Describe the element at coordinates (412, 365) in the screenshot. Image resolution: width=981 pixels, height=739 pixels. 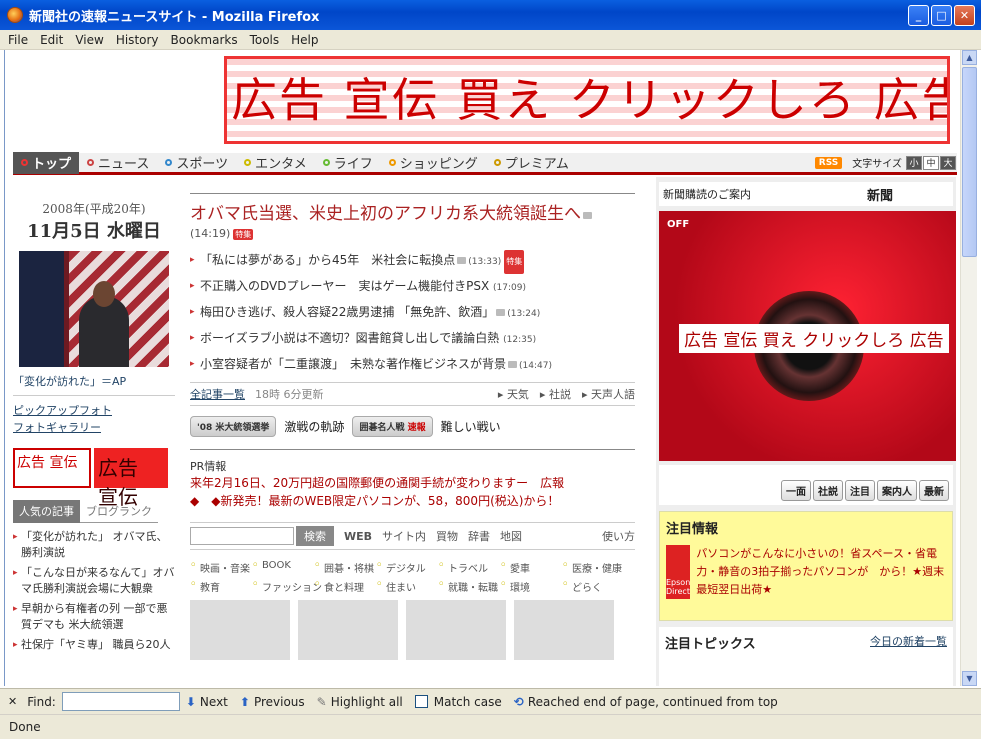
I see `news-item: 小室容疑者が「二重譲渡」 未熟な著作権ビジネスが背景(14:47)` at that location.